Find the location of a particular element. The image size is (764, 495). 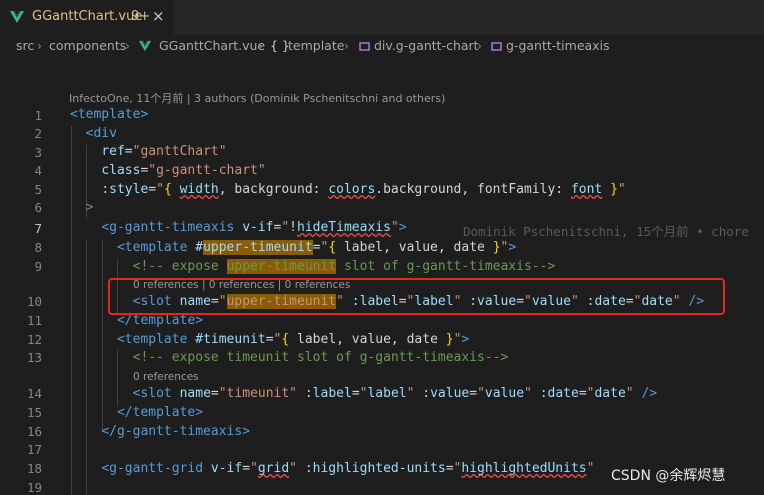

line-number: 17 is located at coordinates (34, 449).